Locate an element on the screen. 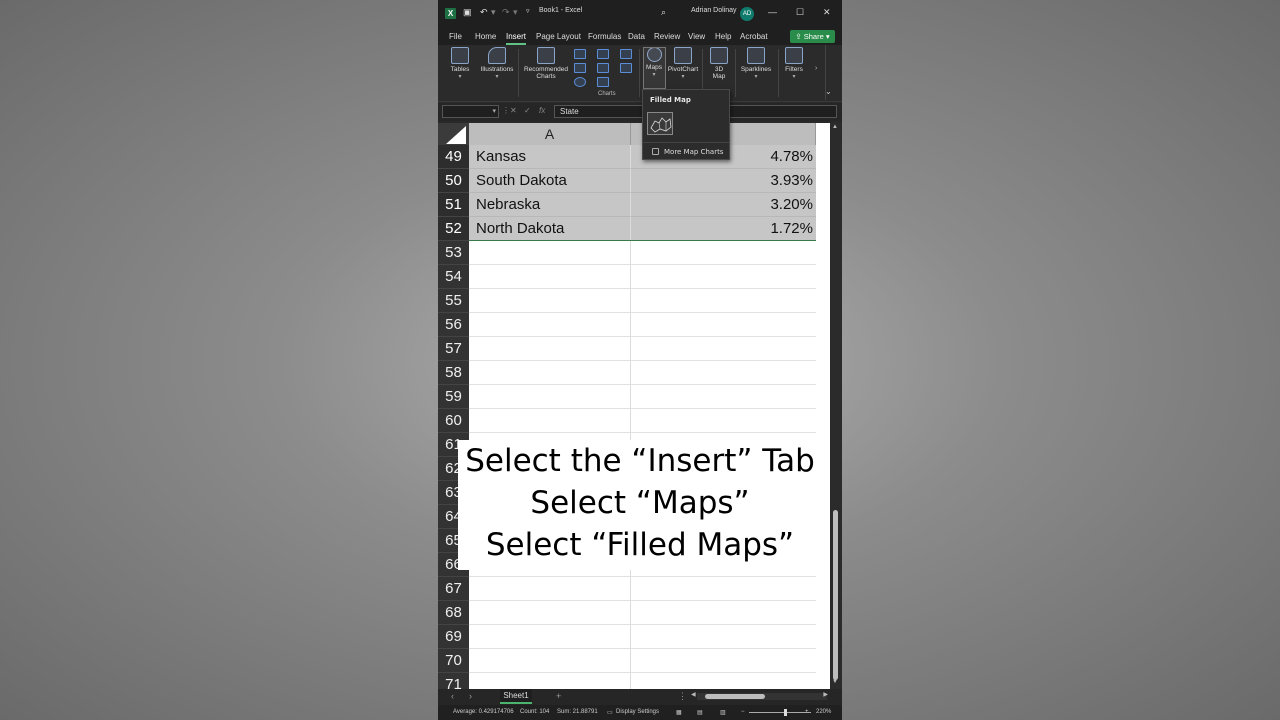 The image size is (1280, 720). name-box: ▾ is located at coordinates (470, 111).